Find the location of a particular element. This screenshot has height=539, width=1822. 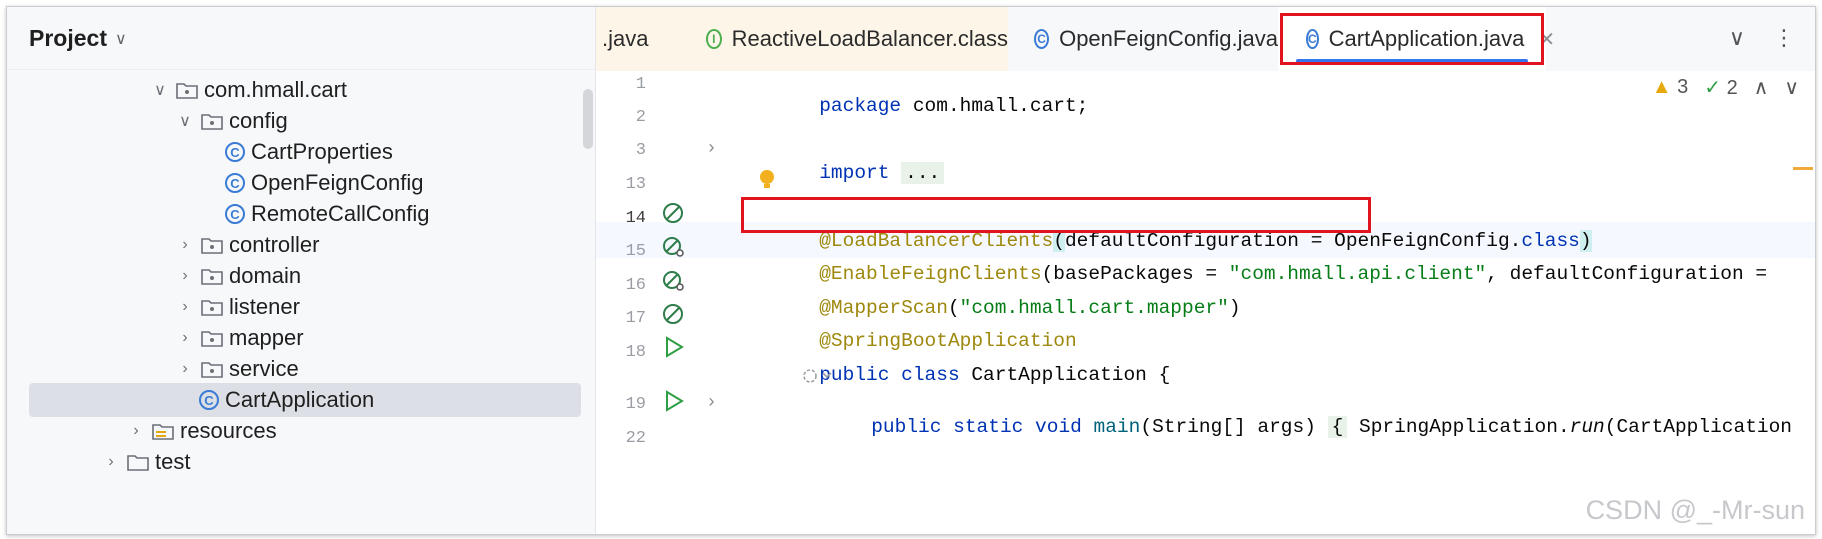

tree-item-label: RemoteCallConfig is located at coordinates (340, 213).